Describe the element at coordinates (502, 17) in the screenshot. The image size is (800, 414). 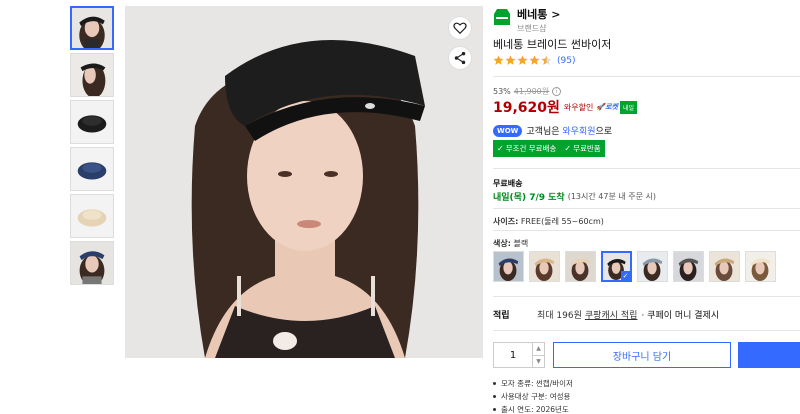
I see `brand-shop-icon` at that location.